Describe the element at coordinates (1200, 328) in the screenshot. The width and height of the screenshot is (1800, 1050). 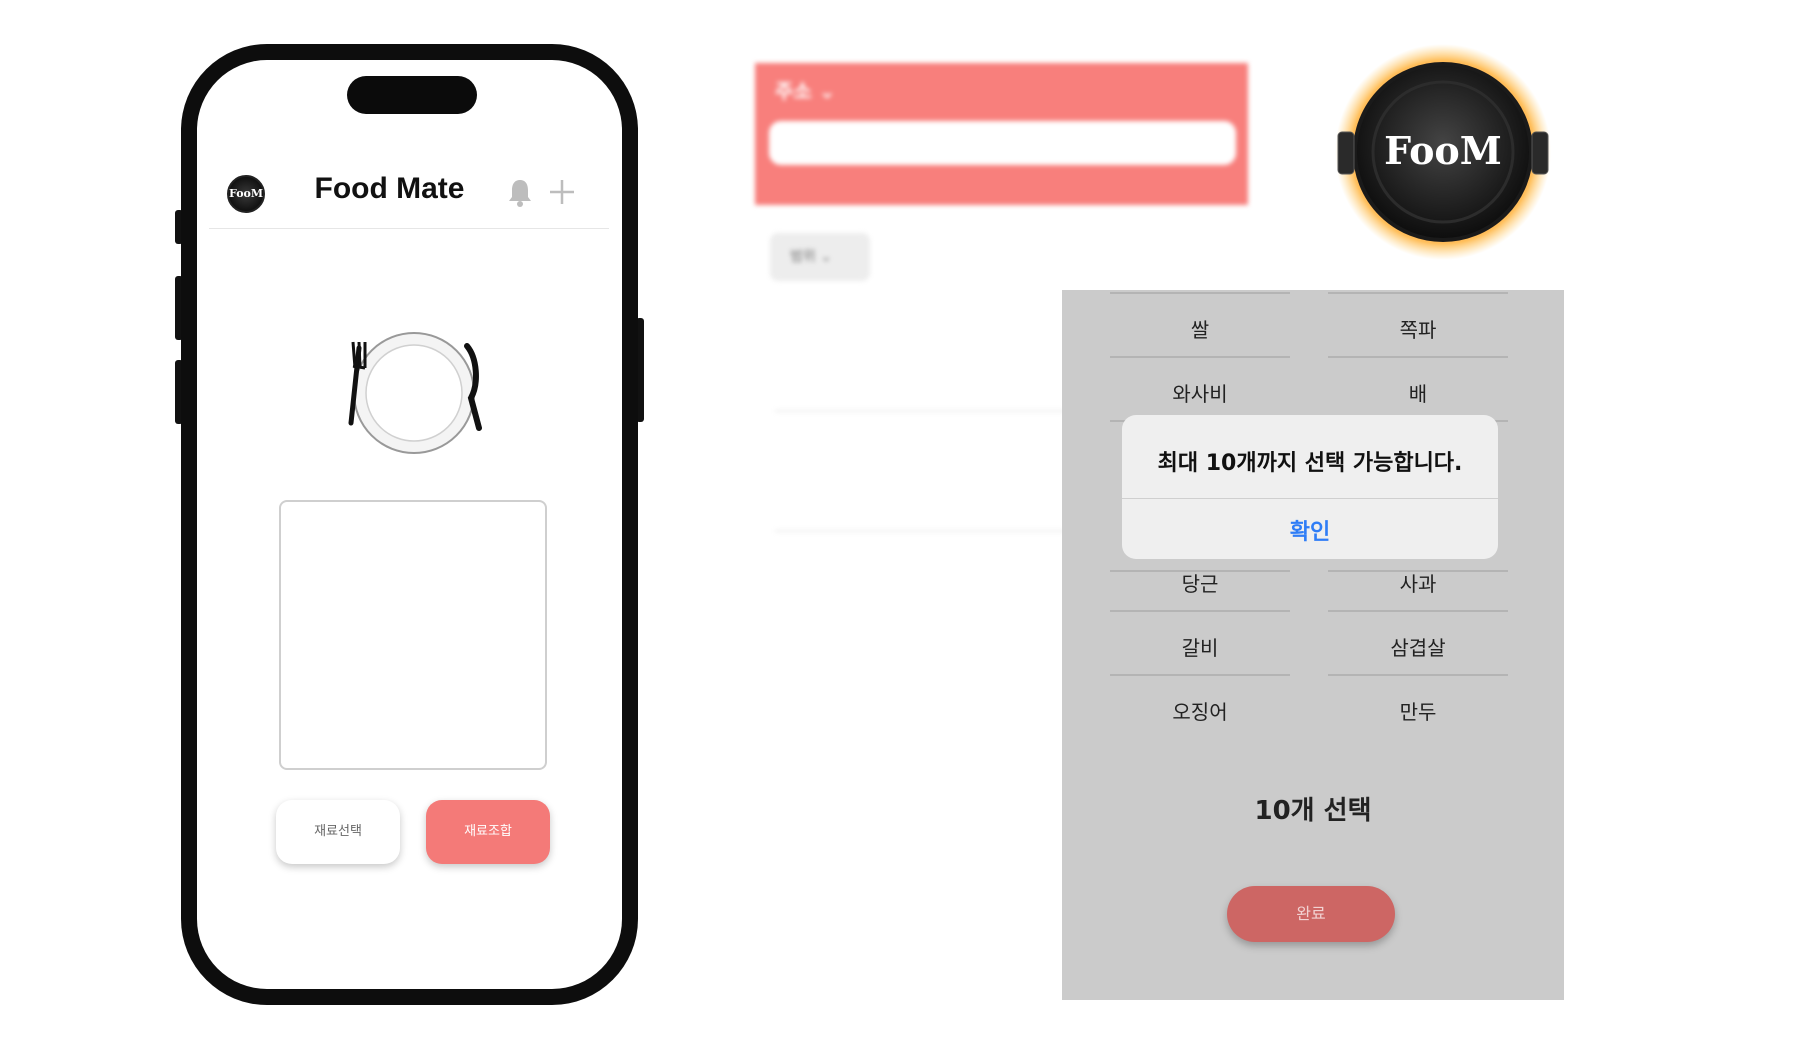
I see `ingredient-item: 쌀` at that location.